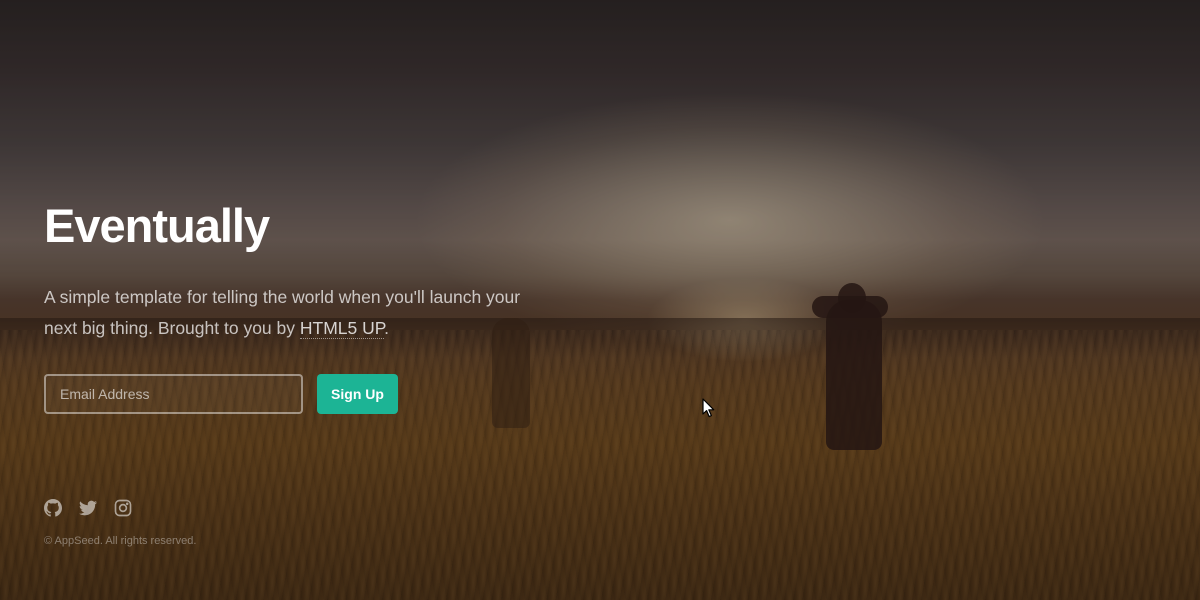 This screenshot has width=1200, height=600. What do you see at coordinates (157, 225) in the screenshot?
I see `page-title: Eventually` at bounding box center [157, 225].